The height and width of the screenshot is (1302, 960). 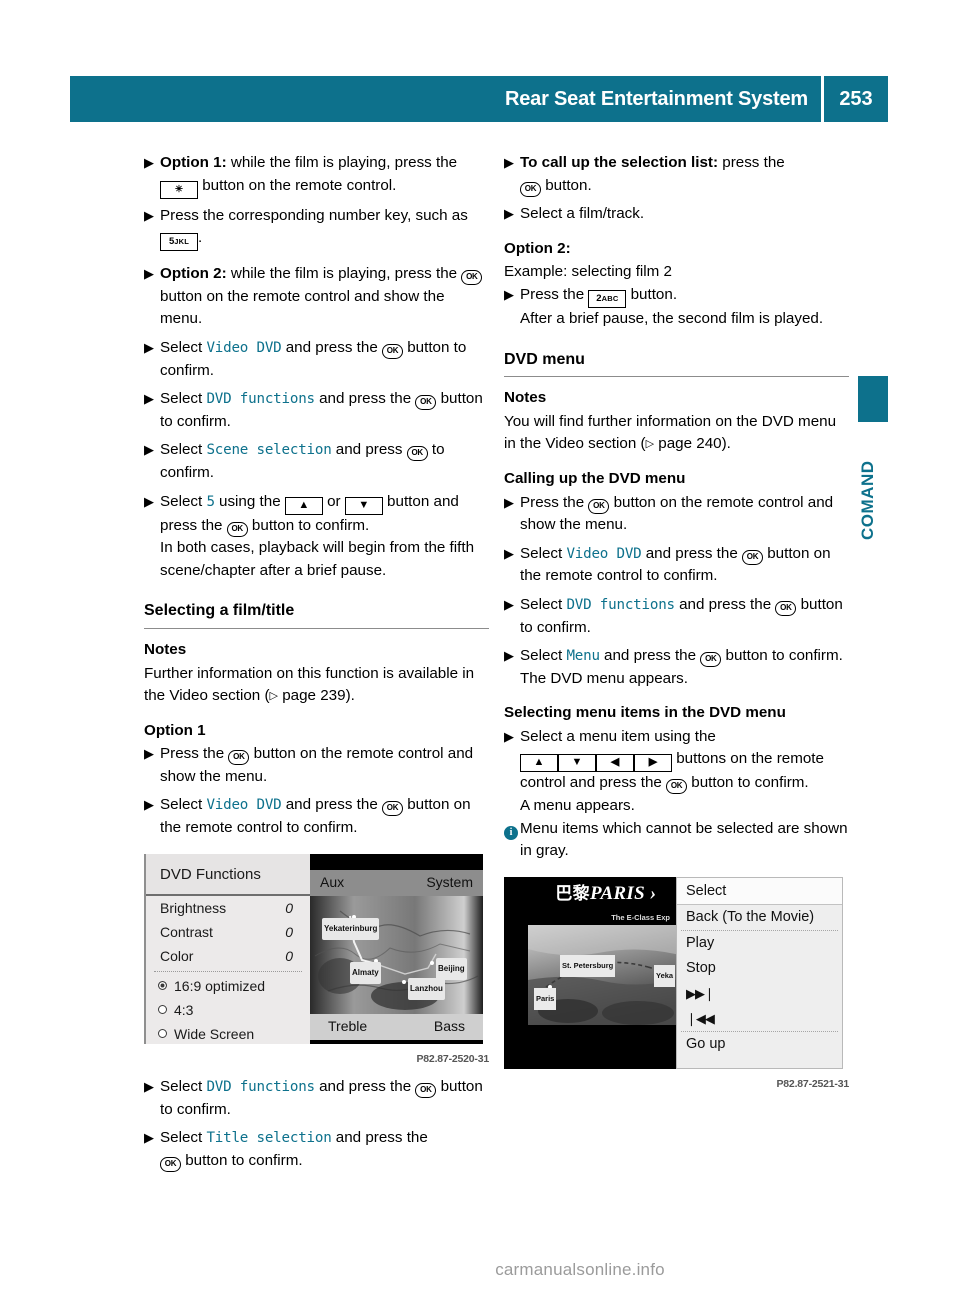 I want to click on radio-label: Wide Screen, so click(x=214, y=1033).